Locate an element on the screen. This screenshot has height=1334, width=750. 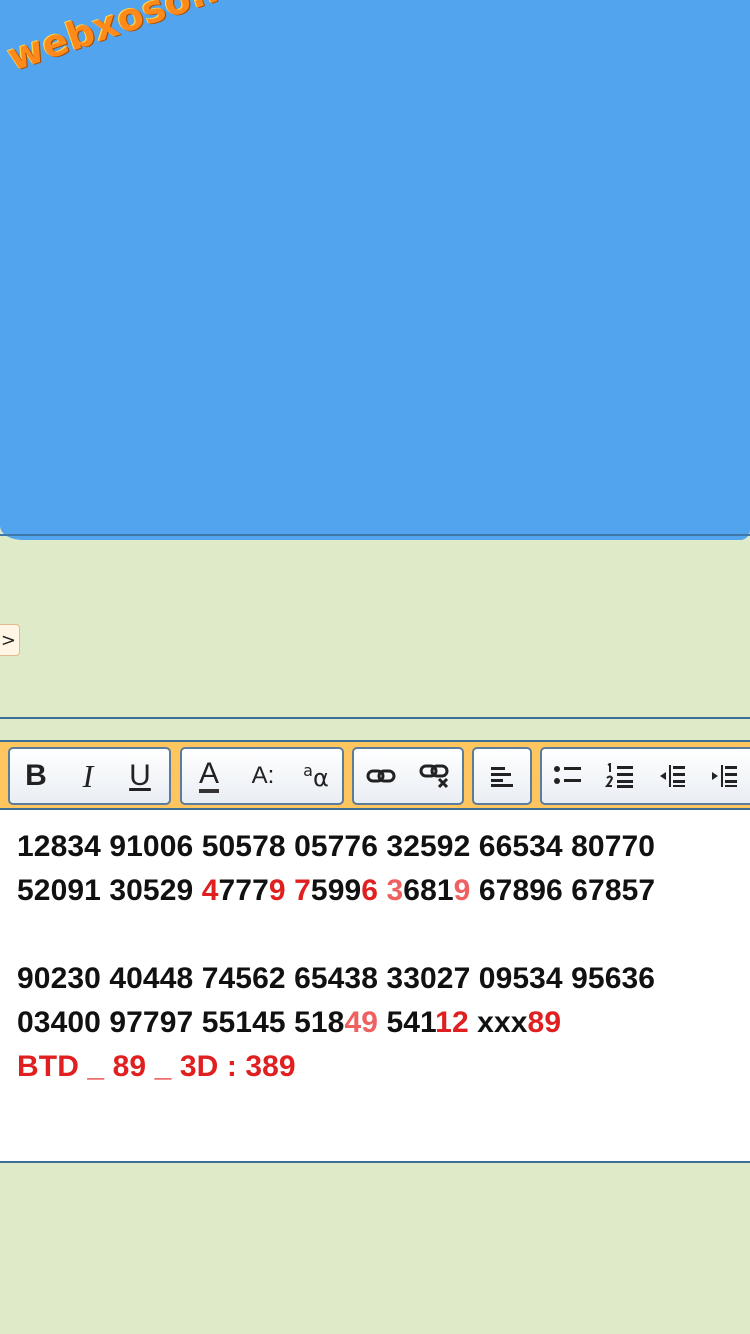
numbered-list-icon is located at coordinates (619, 775).